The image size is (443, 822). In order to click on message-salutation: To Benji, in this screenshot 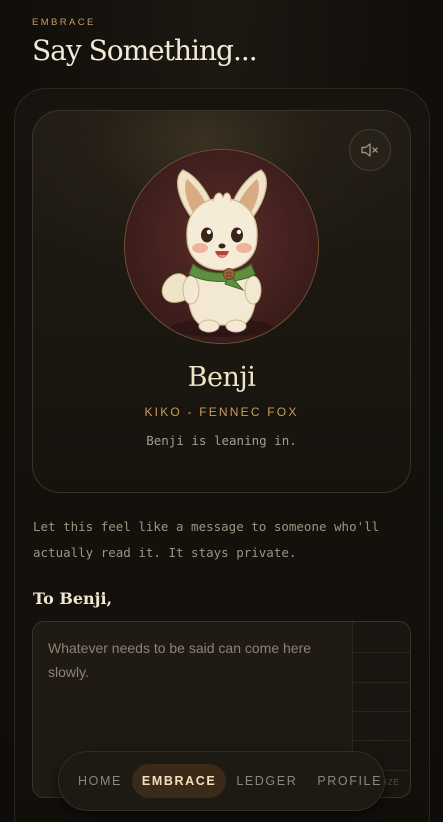, I will do `click(73, 598)`.